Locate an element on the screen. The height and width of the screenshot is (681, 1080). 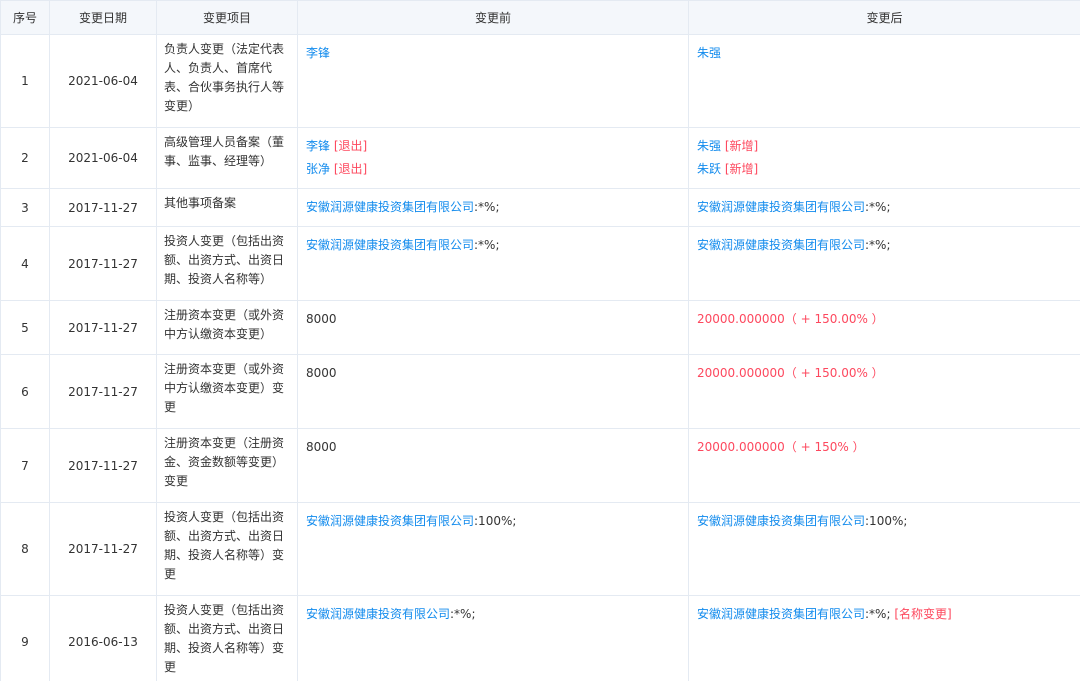
row-index: 9 is located at coordinates (25, 638).